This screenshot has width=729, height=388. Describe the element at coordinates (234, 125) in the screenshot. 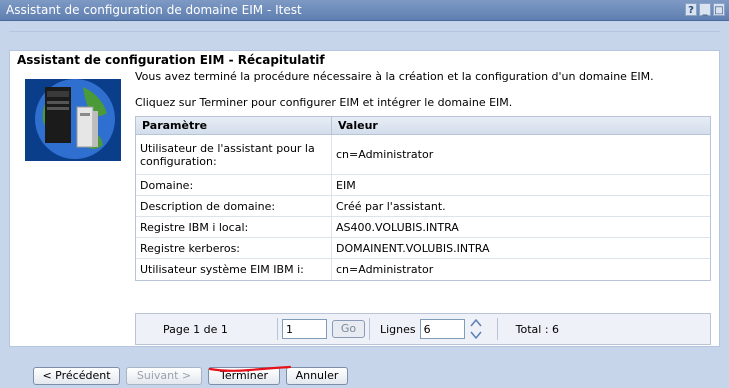

I see `column-header-parameter: Paramètre` at that location.